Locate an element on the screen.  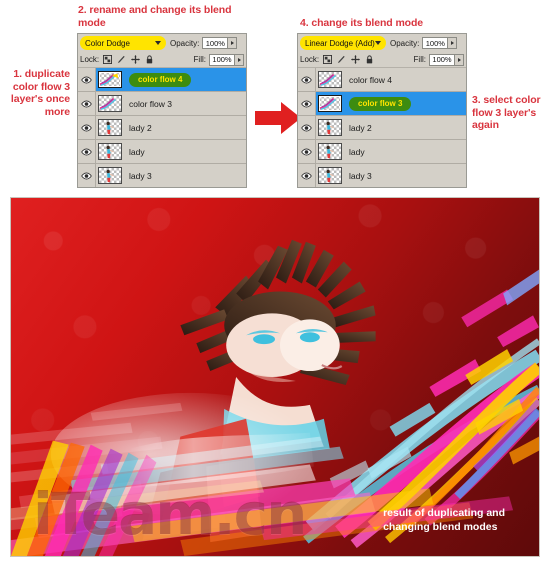
blend-mode-row: Color Dodge Opacity: 100% is located at coordinates (162, 43).